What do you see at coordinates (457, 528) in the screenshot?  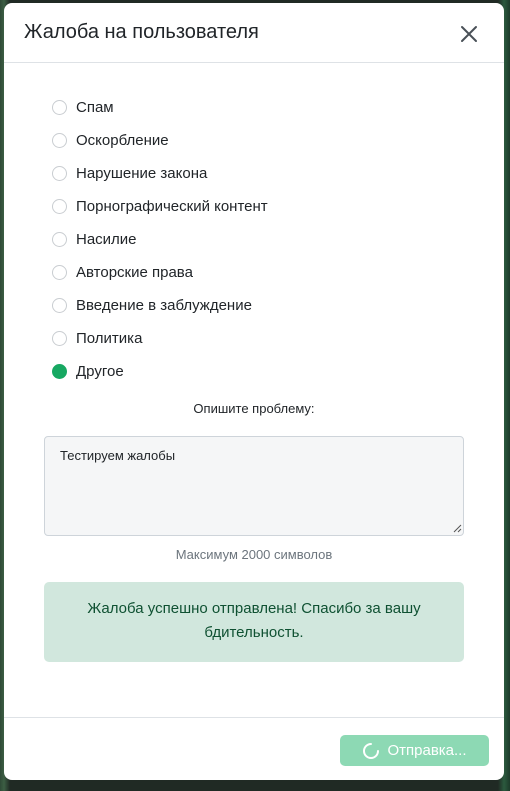 I see `resize-grip-icon` at bounding box center [457, 528].